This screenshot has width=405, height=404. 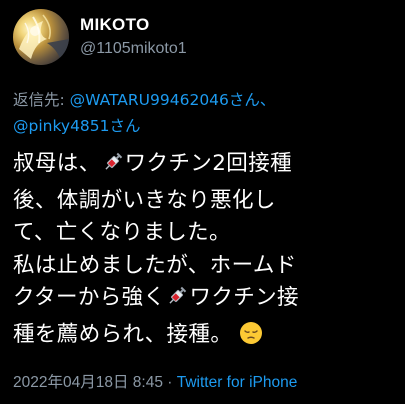 I want to click on pensive-face-icon, so click(x=251, y=338).